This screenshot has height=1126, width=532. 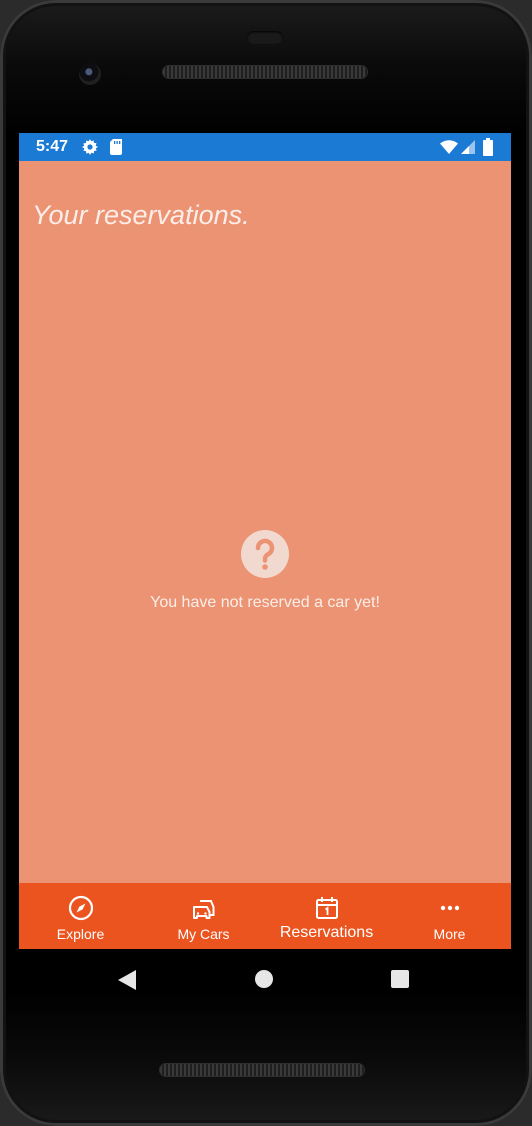 I want to click on empty-state-message: You have not reserved a car yet!, so click(x=265, y=602).